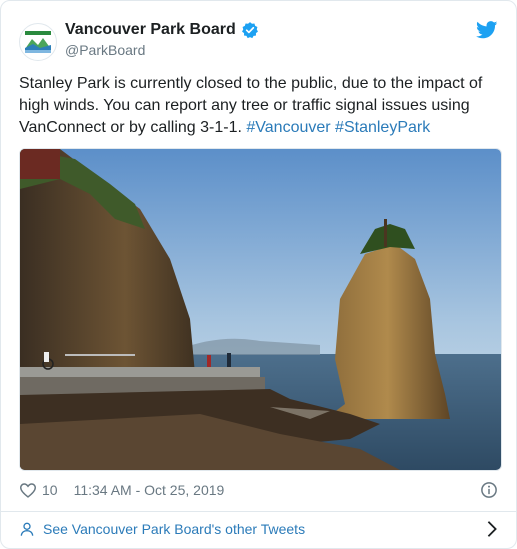 The width and height of the screenshot is (517, 549). Describe the element at coordinates (288, 127) in the screenshot. I see `hashtag-vancouver: #Vancouver` at that location.